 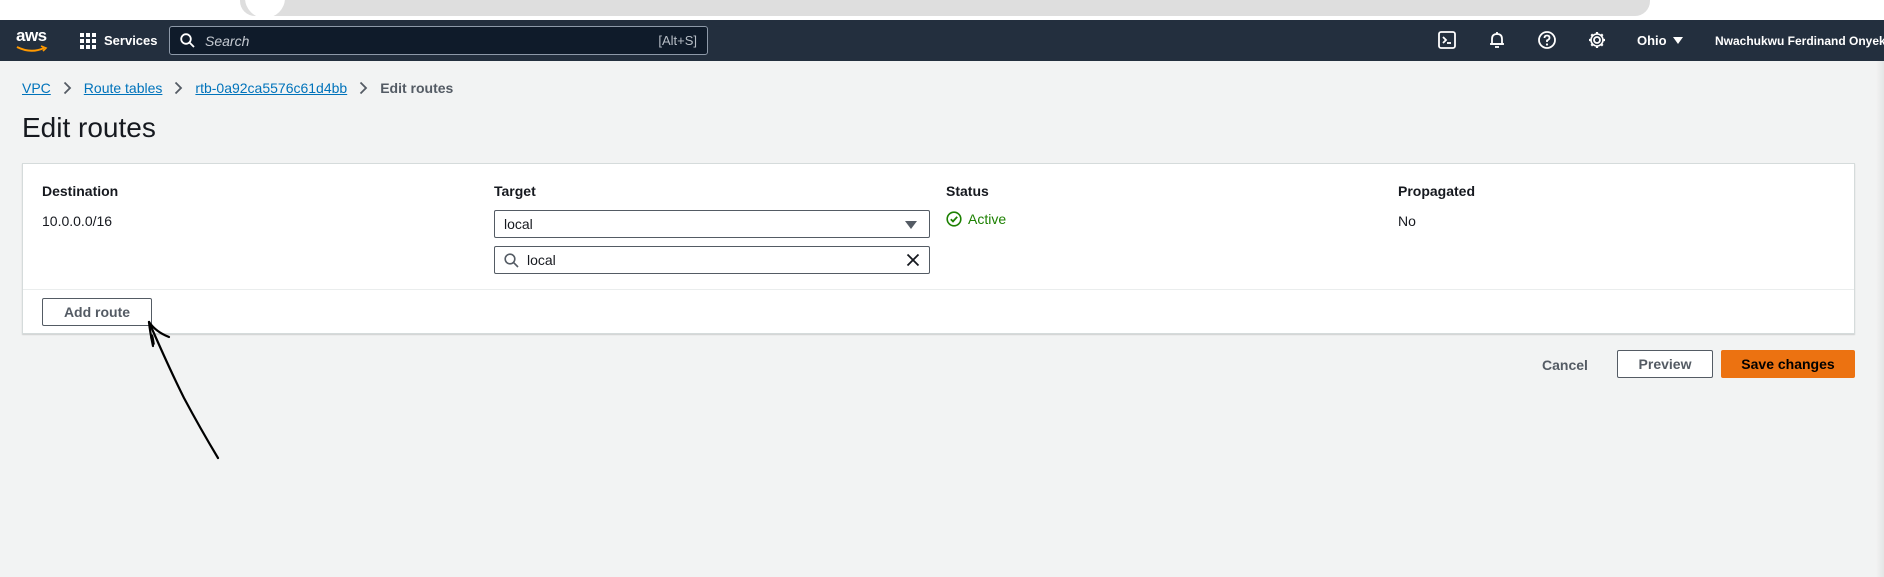 I want to click on route-propagated: No, so click(x=1407, y=221).